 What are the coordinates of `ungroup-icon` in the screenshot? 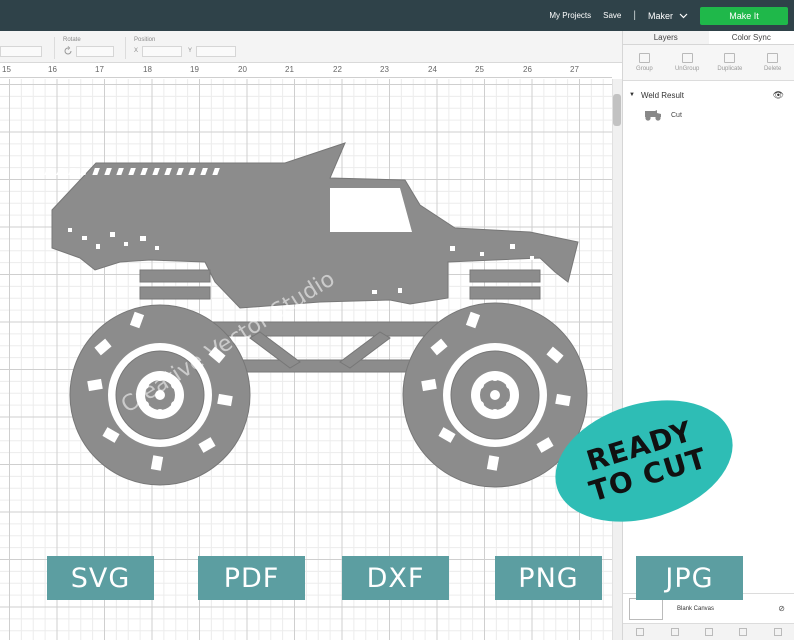 It's located at (687, 58).